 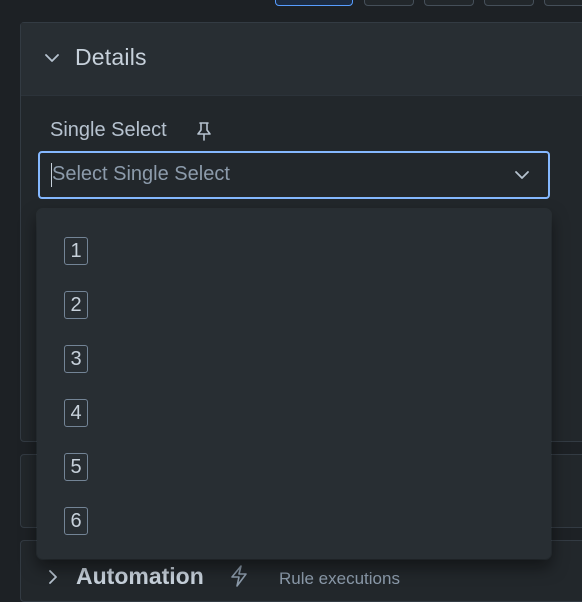 What do you see at coordinates (76, 521) in the screenshot?
I see `option-tag: 6` at bounding box center [76, 521].